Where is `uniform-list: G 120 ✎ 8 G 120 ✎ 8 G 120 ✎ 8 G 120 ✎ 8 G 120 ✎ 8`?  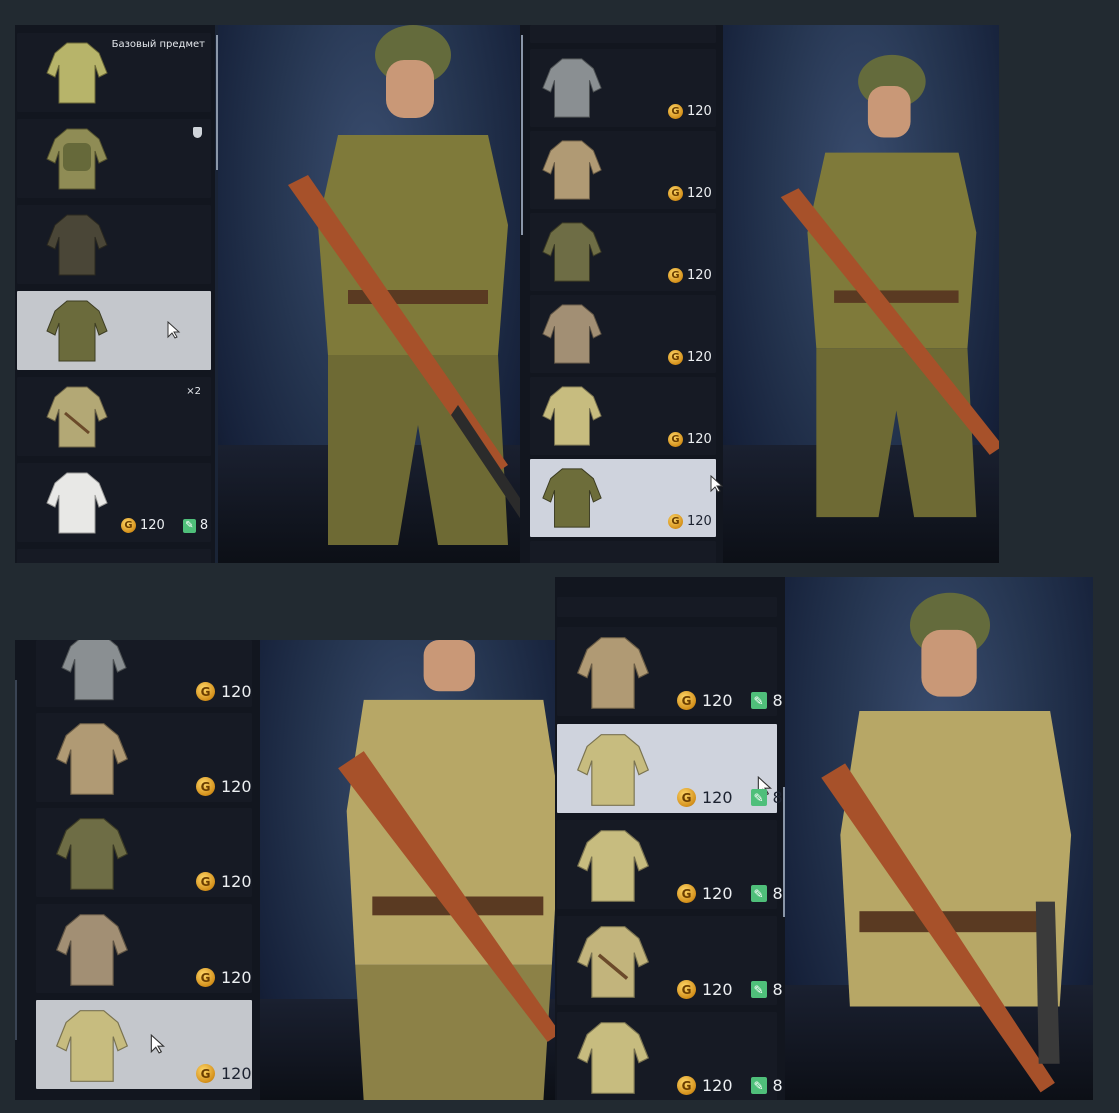
uniform-list: G 120 ✎ 8 G 120 ✎ 8 G 120 ✎ 8 G 120 ✎ 8 G 120 ✎ 8 is located at coordinates (670, 838).